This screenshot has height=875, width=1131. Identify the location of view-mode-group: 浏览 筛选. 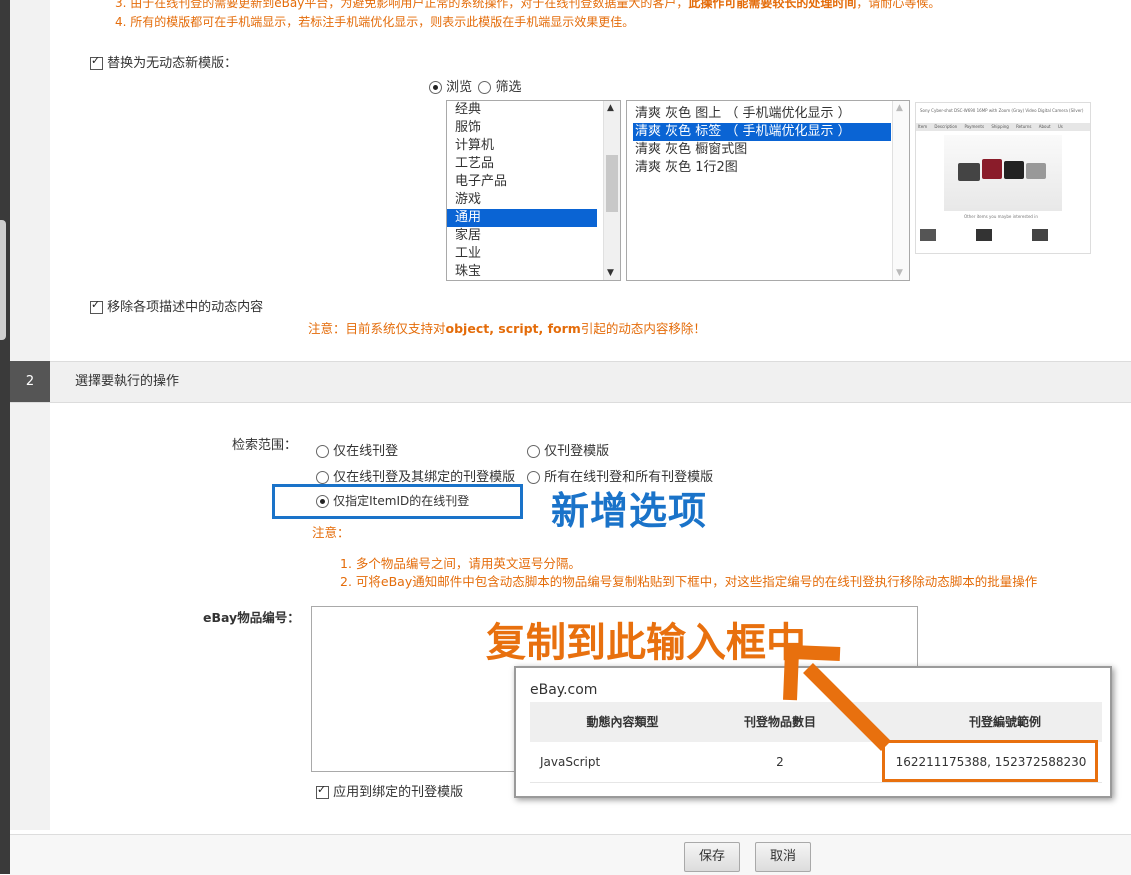
(475, 85).